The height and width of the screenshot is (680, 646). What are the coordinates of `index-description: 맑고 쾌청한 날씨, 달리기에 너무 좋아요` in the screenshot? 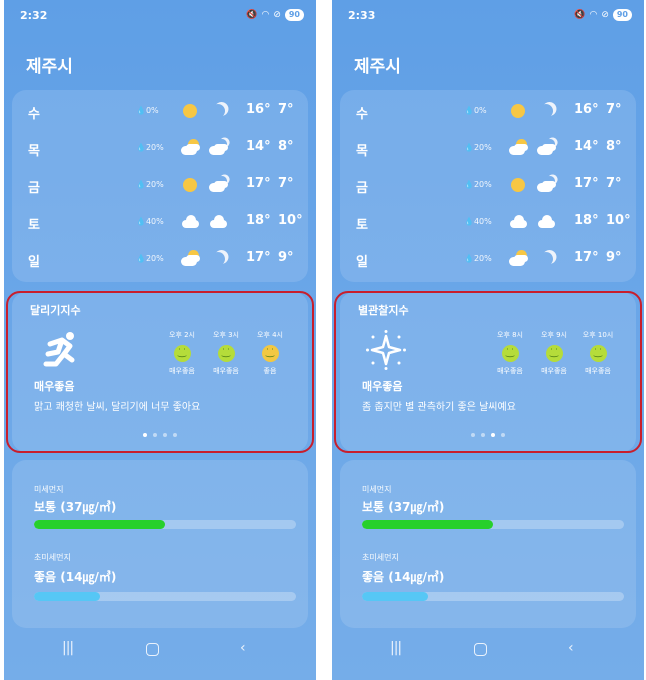 It's located at (117, 407).